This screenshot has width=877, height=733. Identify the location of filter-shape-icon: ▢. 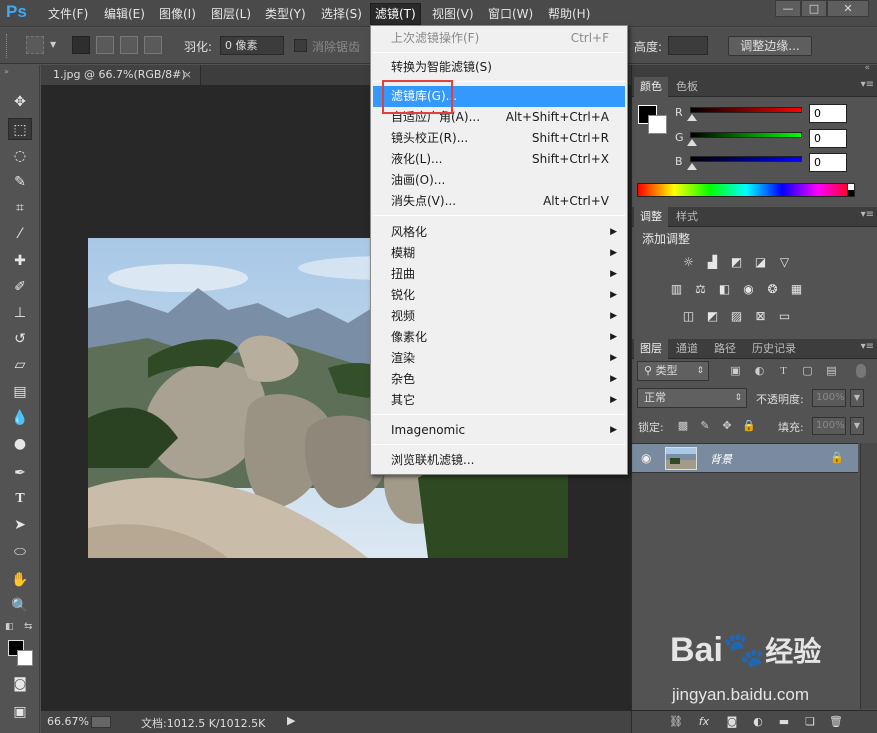
(807, 371).